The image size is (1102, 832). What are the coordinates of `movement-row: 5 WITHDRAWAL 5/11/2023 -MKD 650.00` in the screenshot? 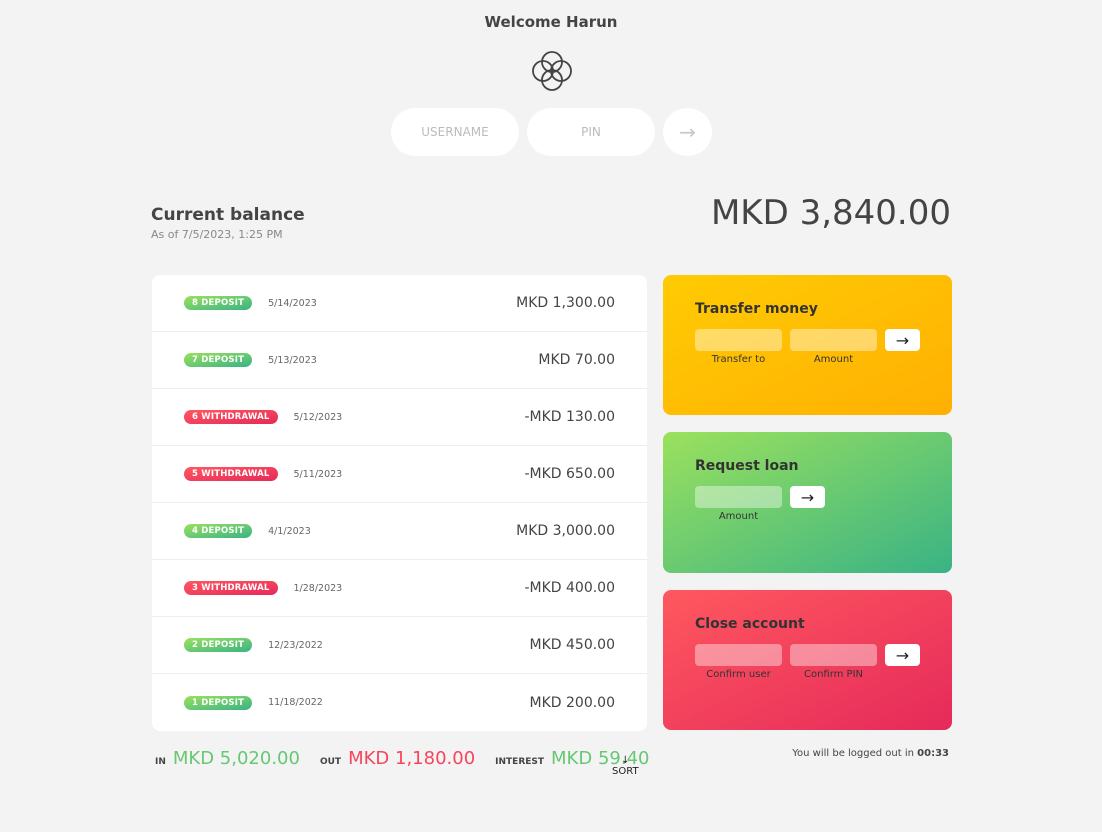 It's located at (399, 474).